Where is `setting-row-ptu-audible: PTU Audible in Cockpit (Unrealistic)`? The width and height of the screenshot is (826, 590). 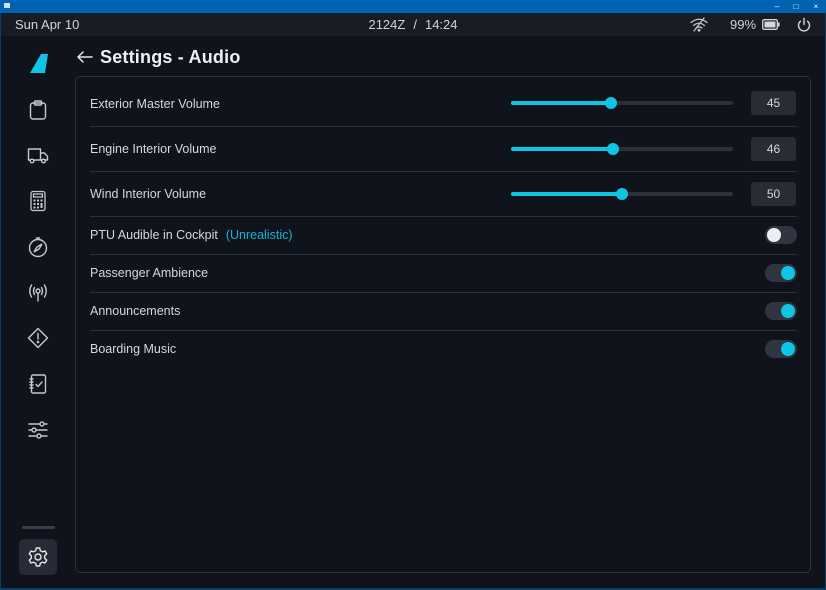 setting-row-ptu-audible: PTU Audible in Cockpit (Unrealistic) is located at coordinates (443, 236).